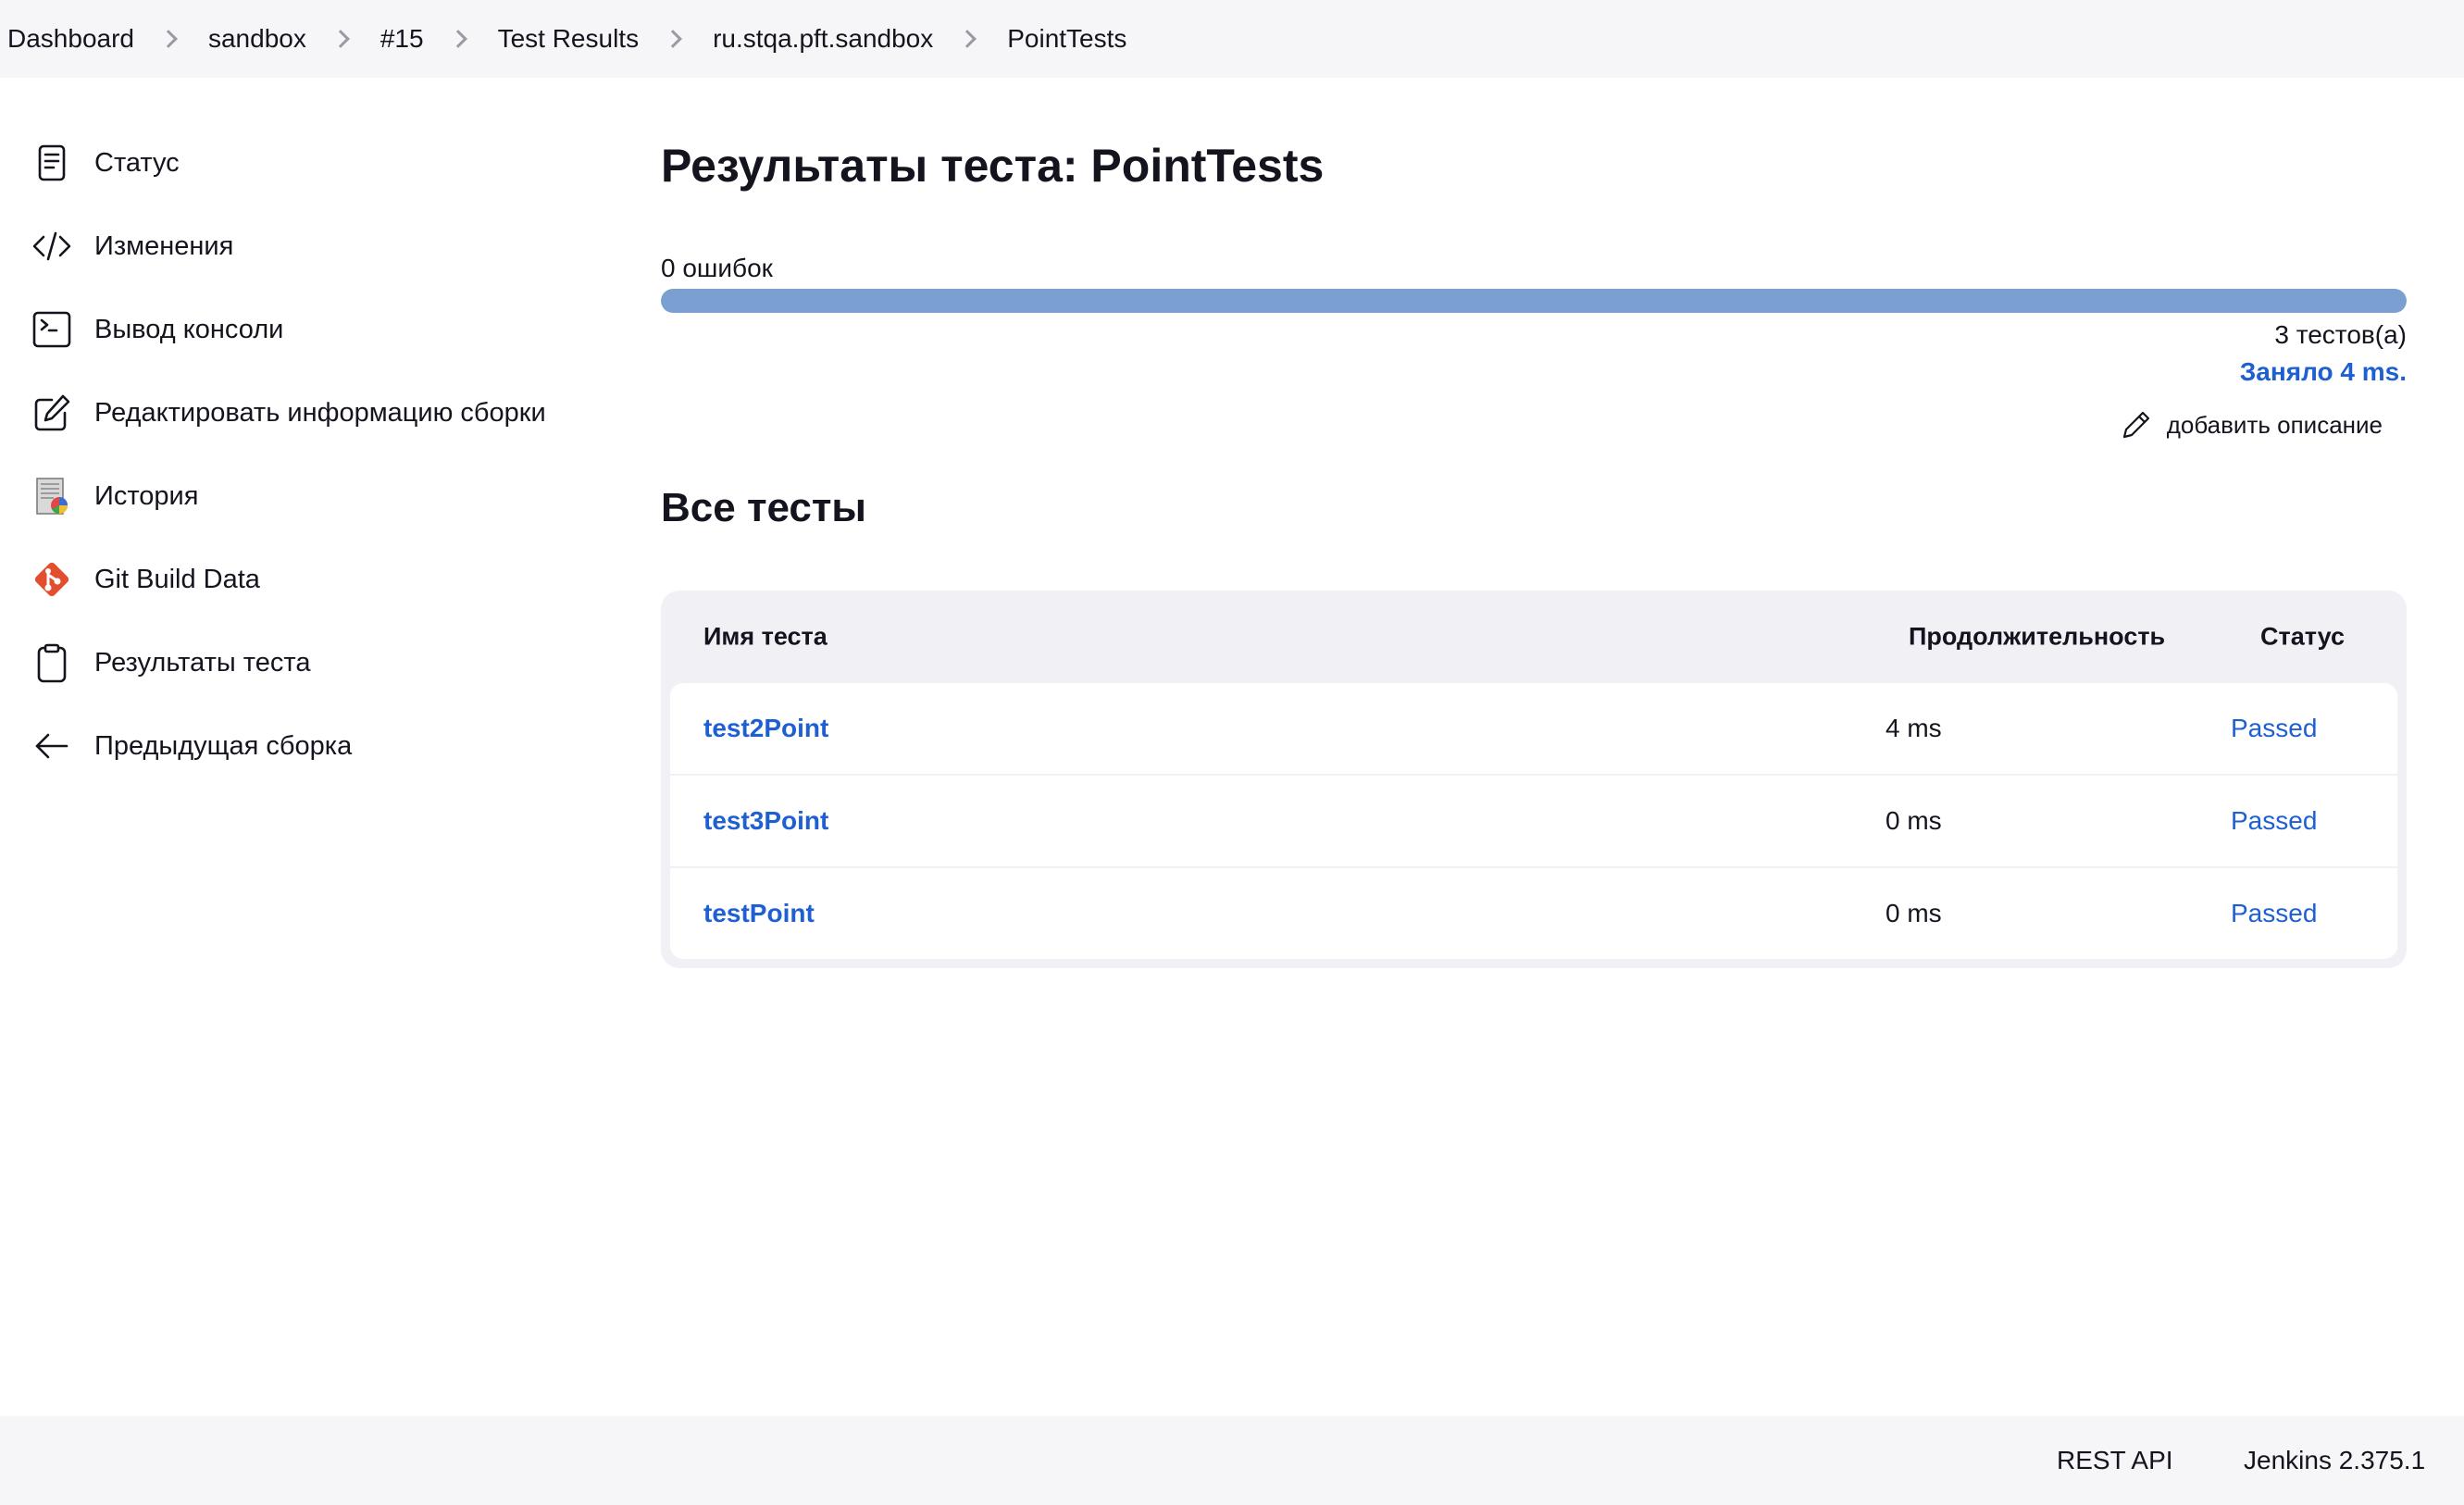 The width and height of the screenshot is (2464, 1505). I want to click on arrow-left-icon, so click(51, 746).